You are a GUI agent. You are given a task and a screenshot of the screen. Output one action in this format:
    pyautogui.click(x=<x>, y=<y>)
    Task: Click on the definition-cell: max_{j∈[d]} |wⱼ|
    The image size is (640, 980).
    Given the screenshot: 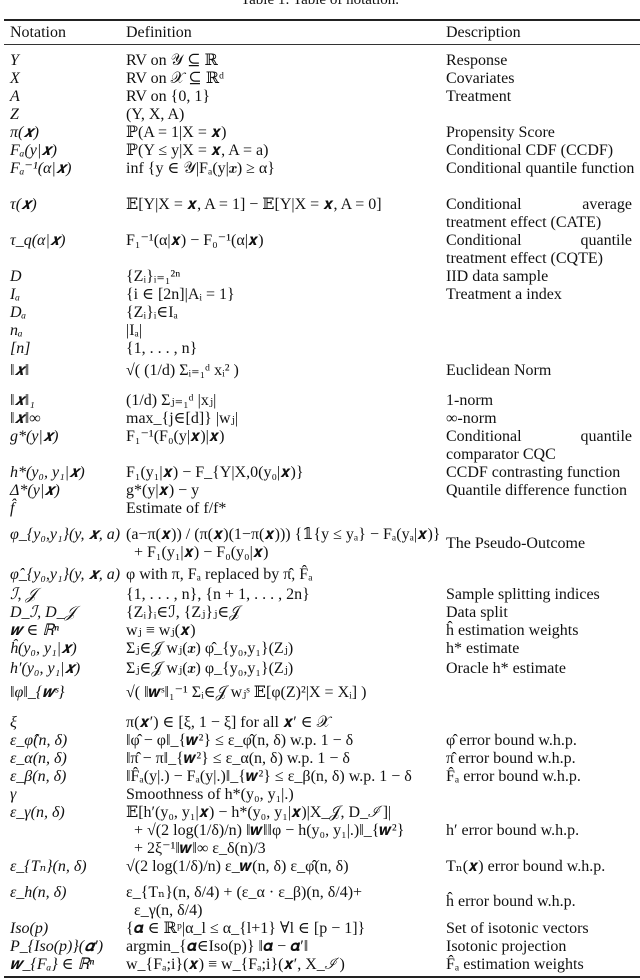 What is the action you would take?
    pyautogui.click(x=182, y=418)
    